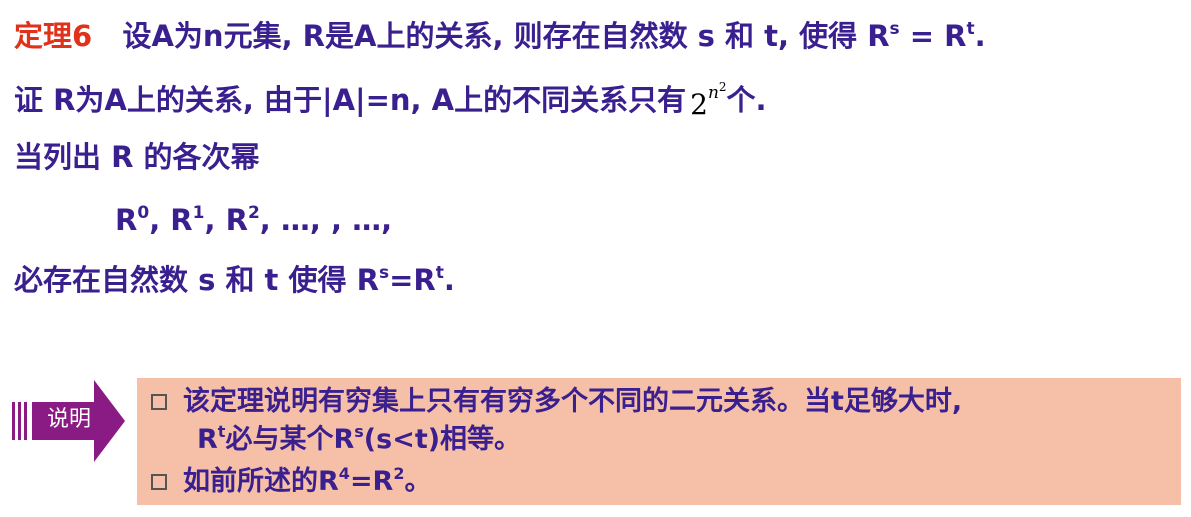 The image size is (1191, 517). I want to click on proof-line4-sup-t: t, so click(439, 273).